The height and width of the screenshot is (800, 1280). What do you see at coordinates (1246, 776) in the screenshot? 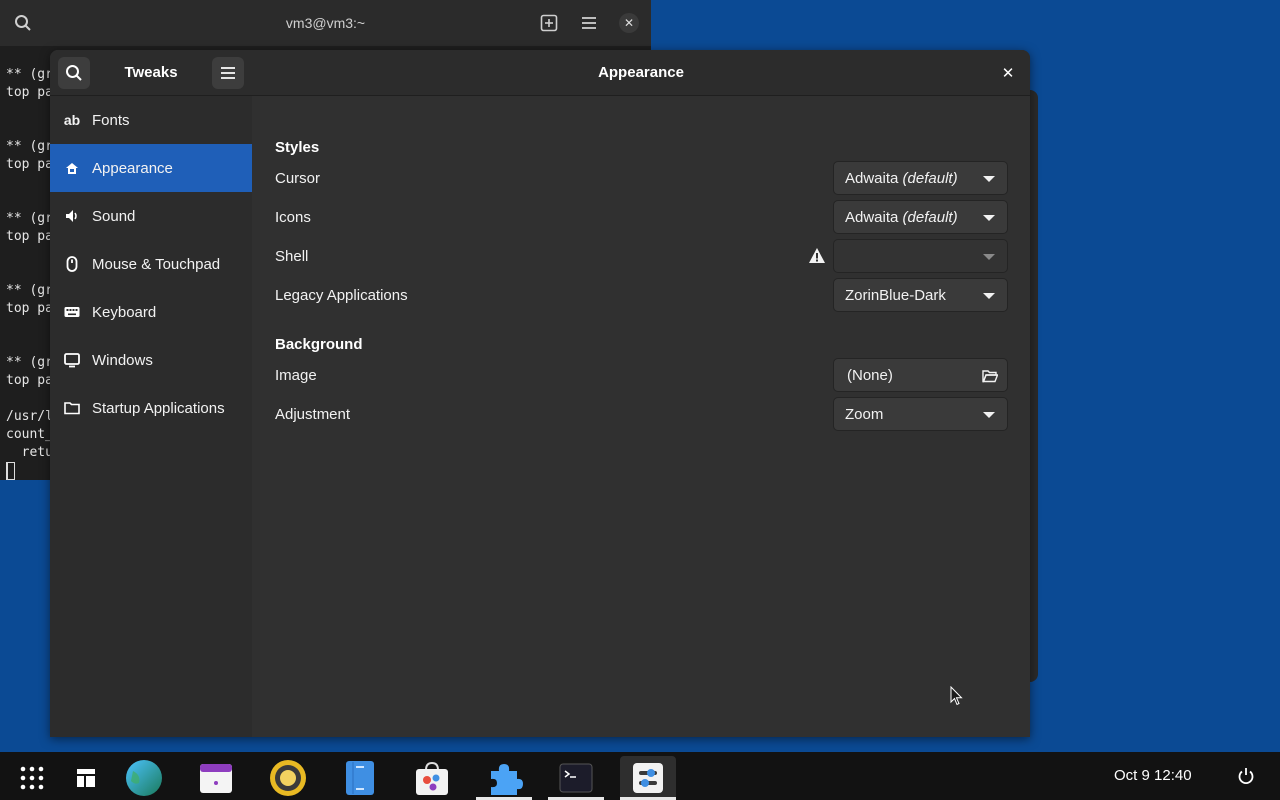
I see `power-icon` at bounding box center [1246, 776].